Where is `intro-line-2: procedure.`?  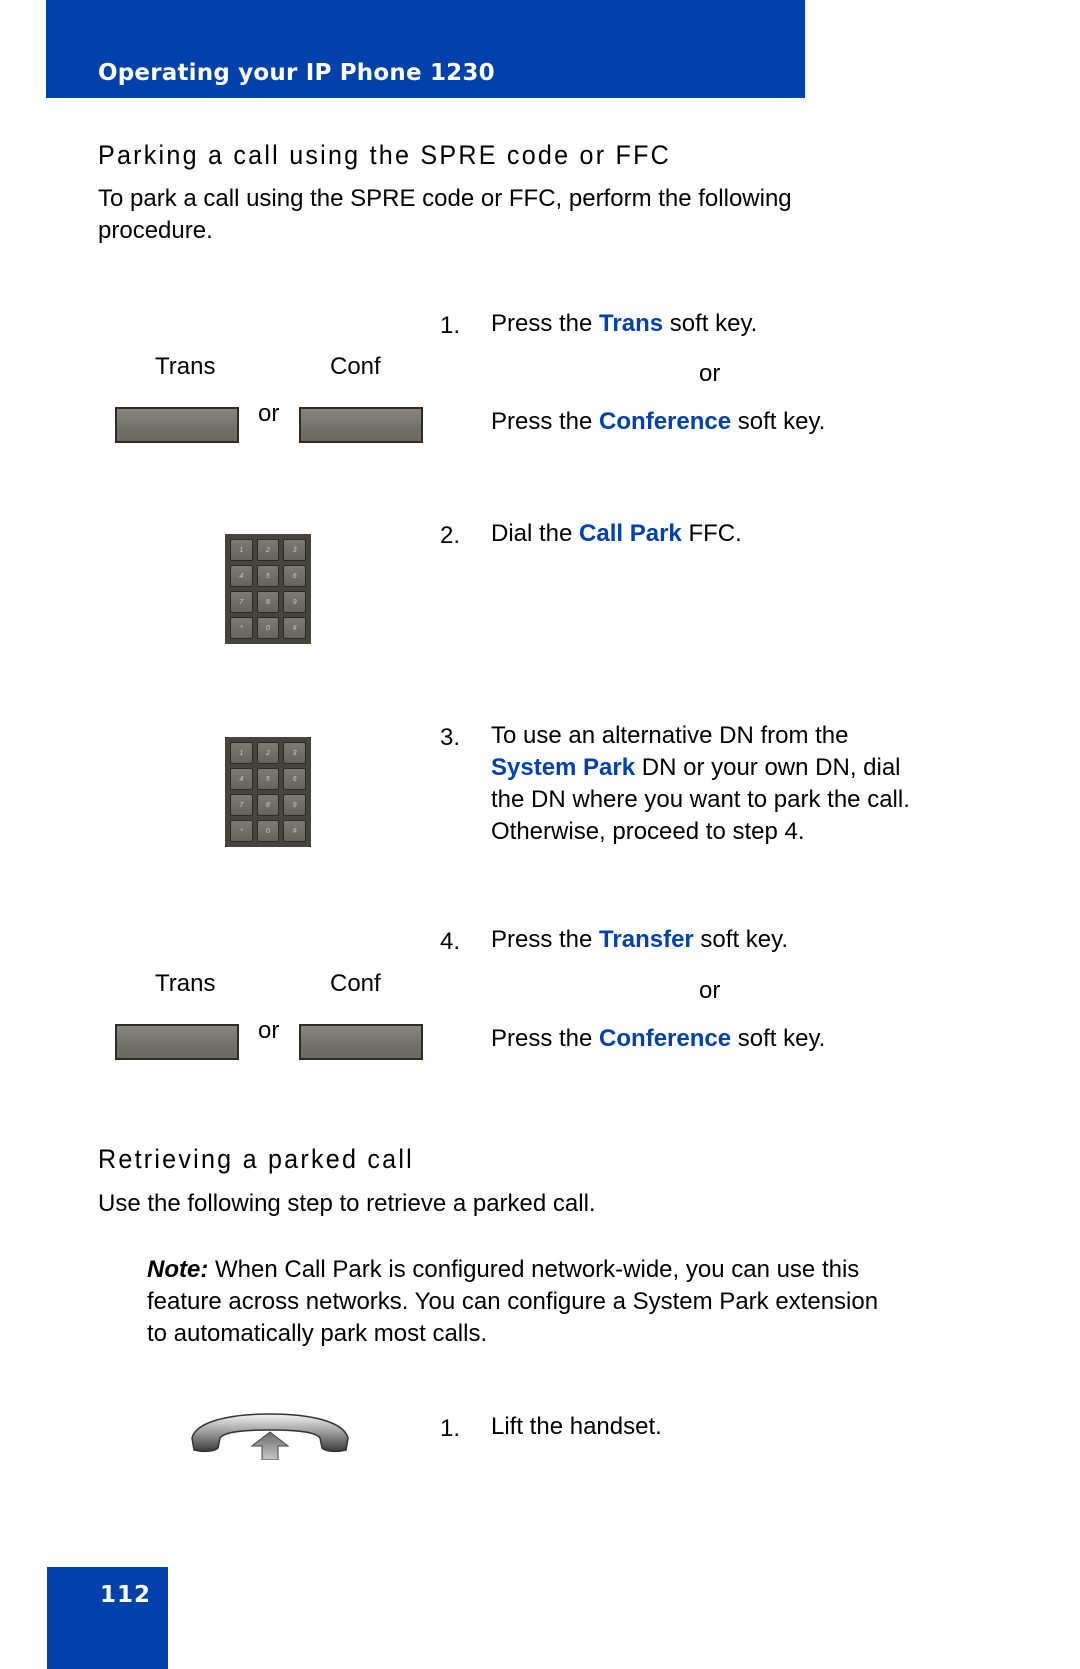 intro-line-2: procedure. is located at coordinates (155, 230).